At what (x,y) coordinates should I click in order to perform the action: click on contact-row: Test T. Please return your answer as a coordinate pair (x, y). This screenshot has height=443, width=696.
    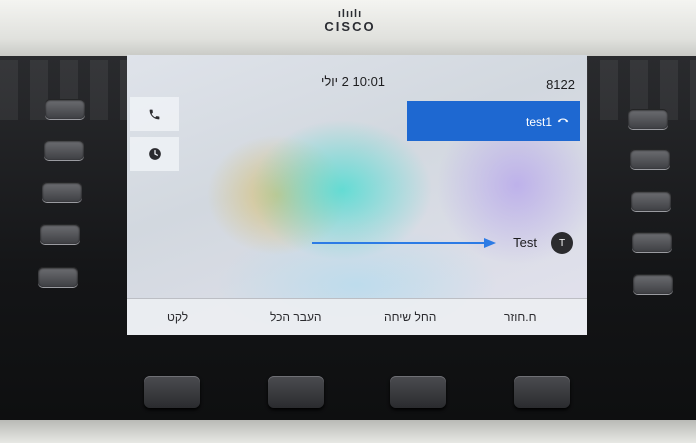
    Looking at the image, I should click on (357, 243).